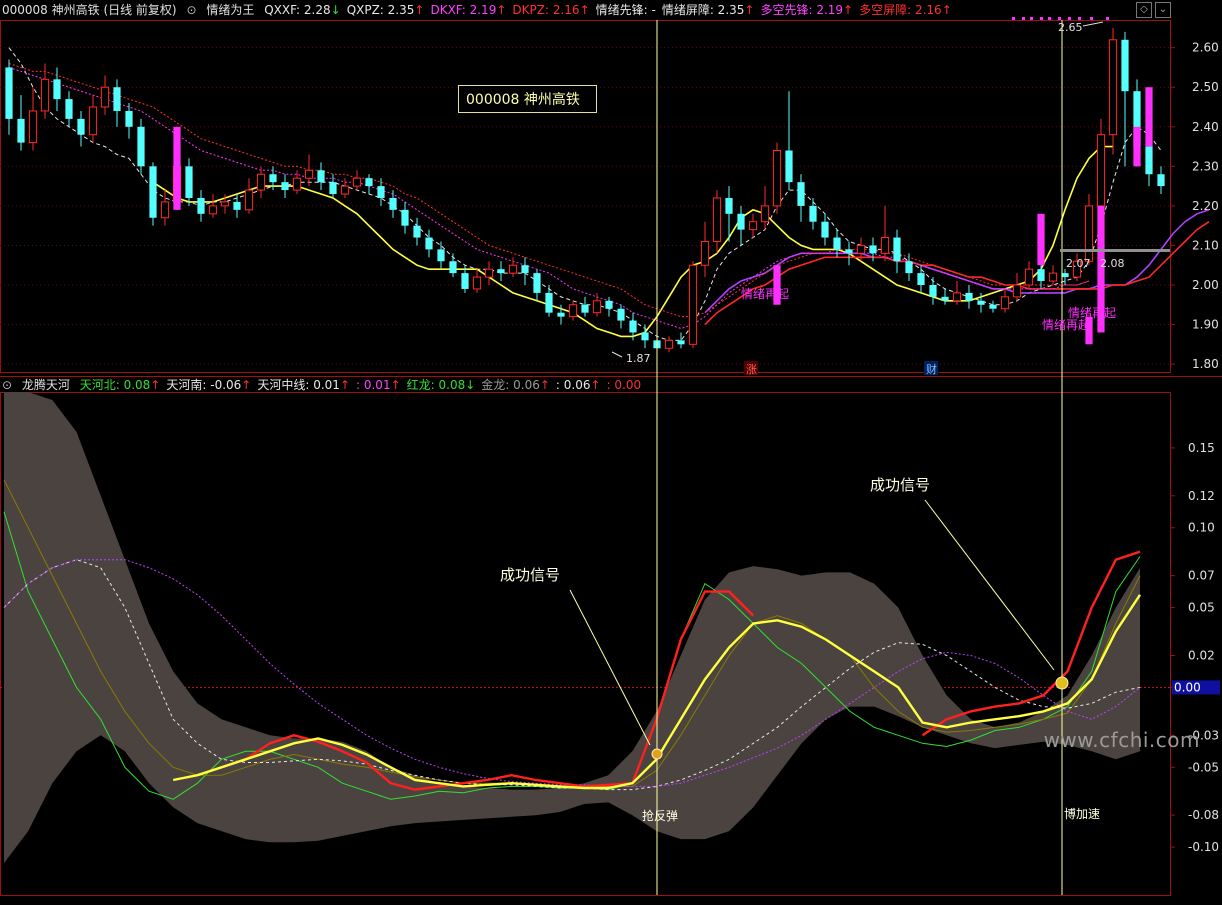 The height and width of the screenshot is (905, 1222). What do you see at coordinates (385, 10) in the screenshot?
I see `top-legend-item-1: QXPZ: 2.35↑` at bounding box center [385, 10].